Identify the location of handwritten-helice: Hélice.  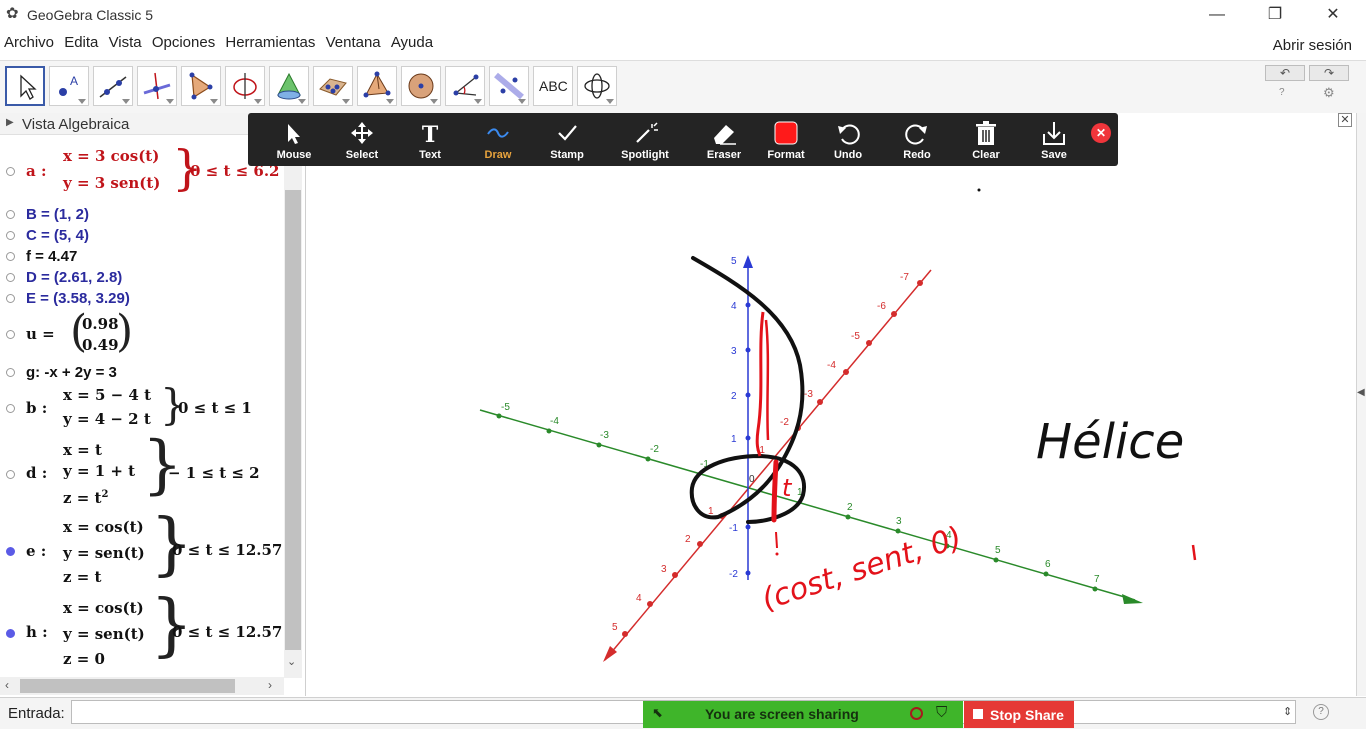
(1110, 442).